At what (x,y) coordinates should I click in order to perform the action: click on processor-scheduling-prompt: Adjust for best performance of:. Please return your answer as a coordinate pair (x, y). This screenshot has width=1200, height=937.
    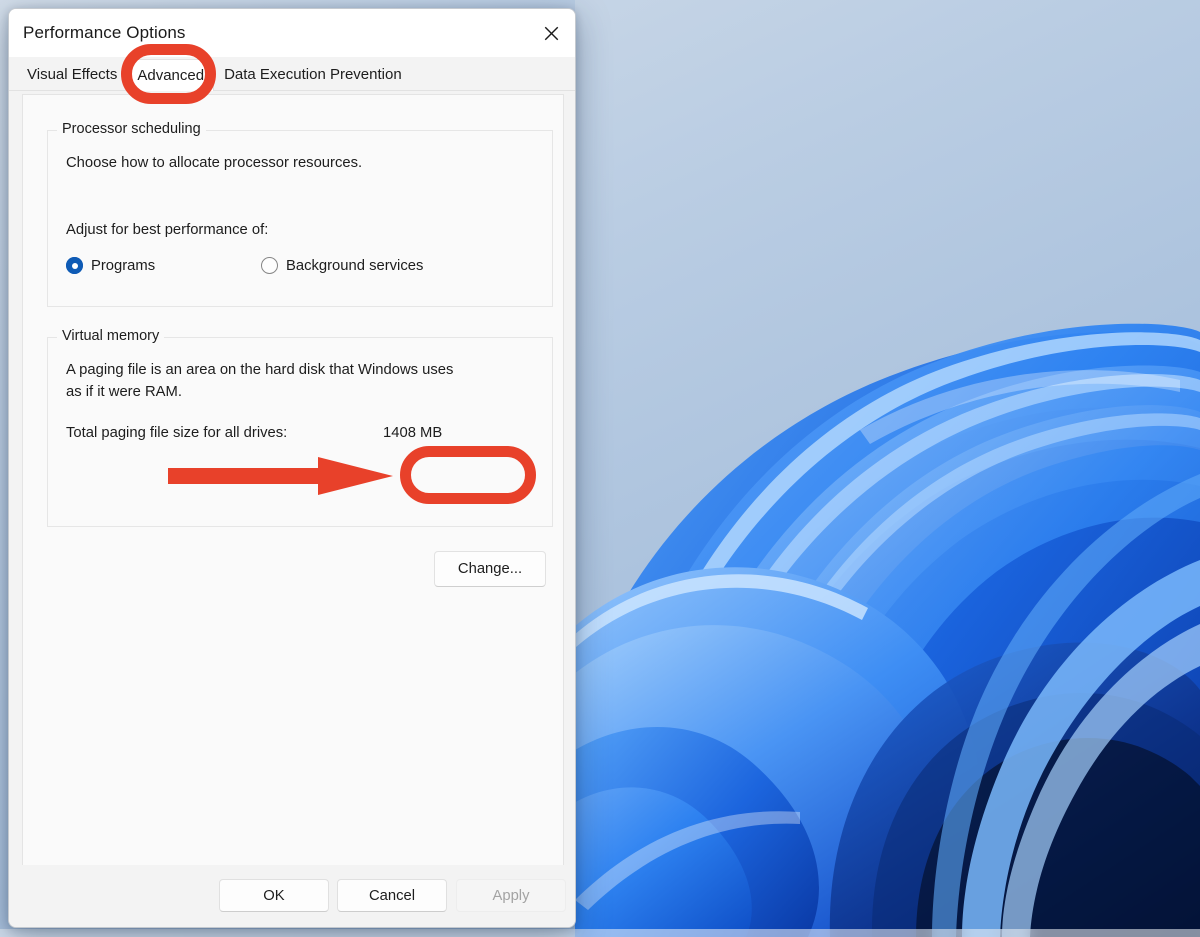
    Looking at the image, I should click on (167, 230).